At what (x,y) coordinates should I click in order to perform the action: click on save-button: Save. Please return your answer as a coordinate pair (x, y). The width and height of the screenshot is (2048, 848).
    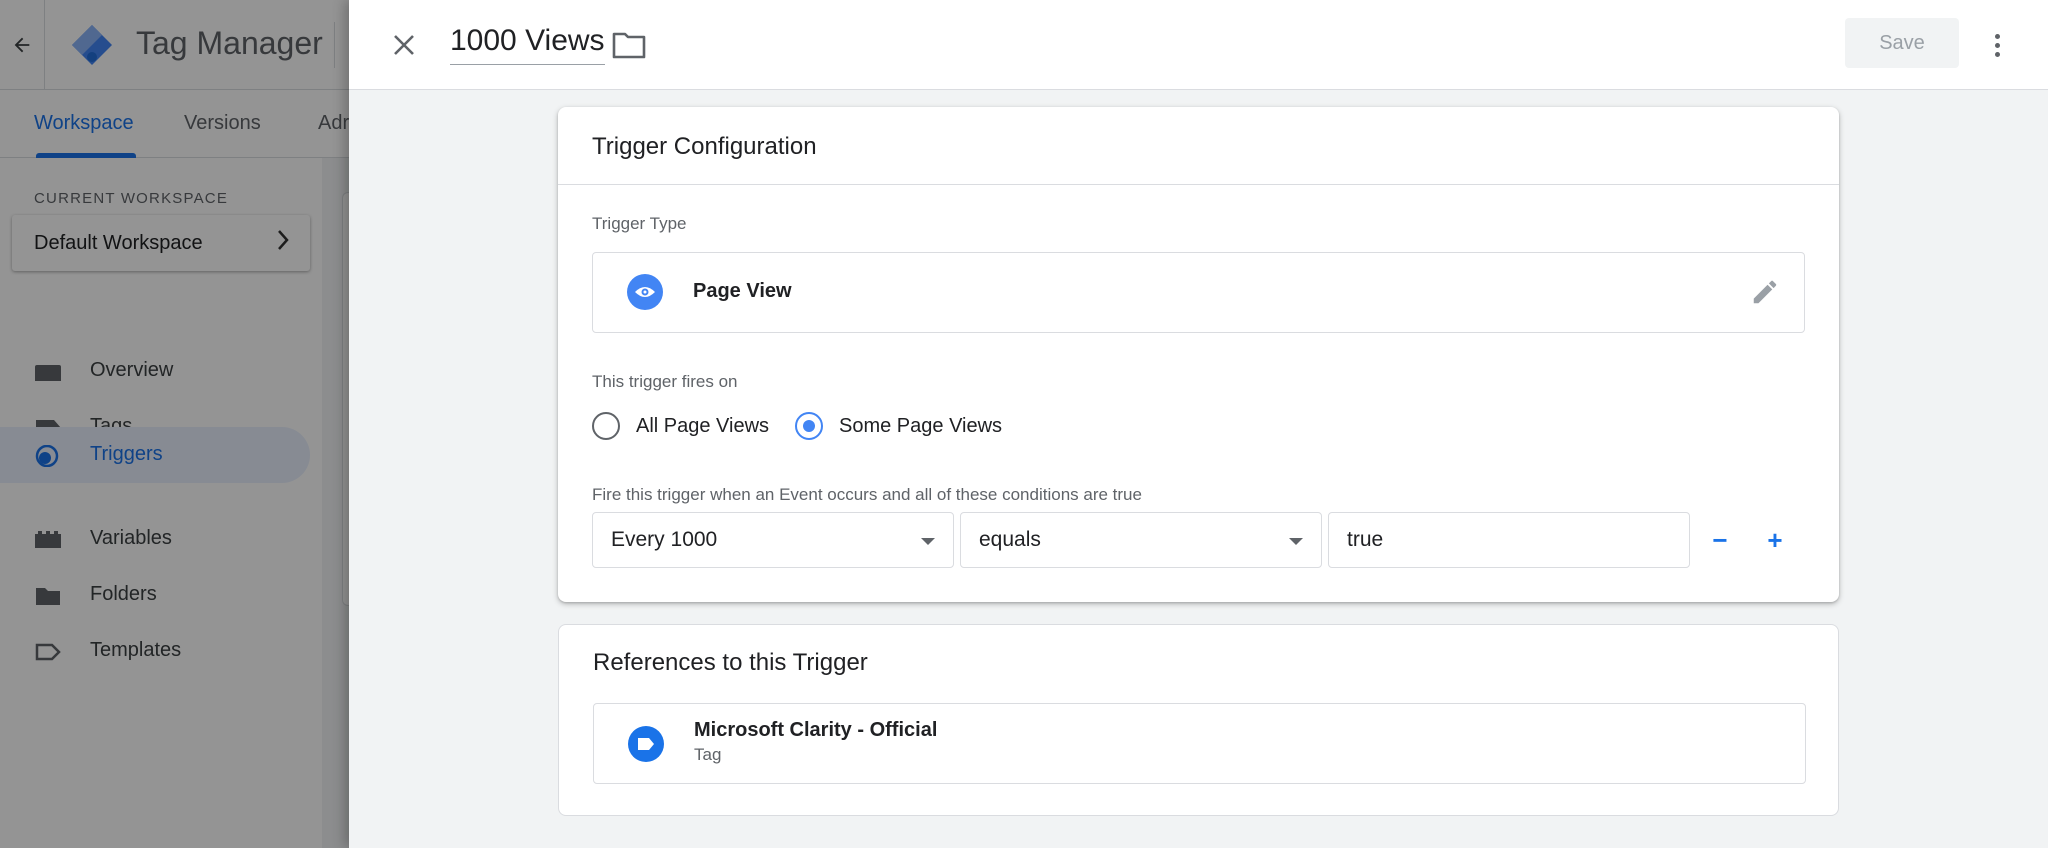
    Looking at the image, I should click on (1902, 43).